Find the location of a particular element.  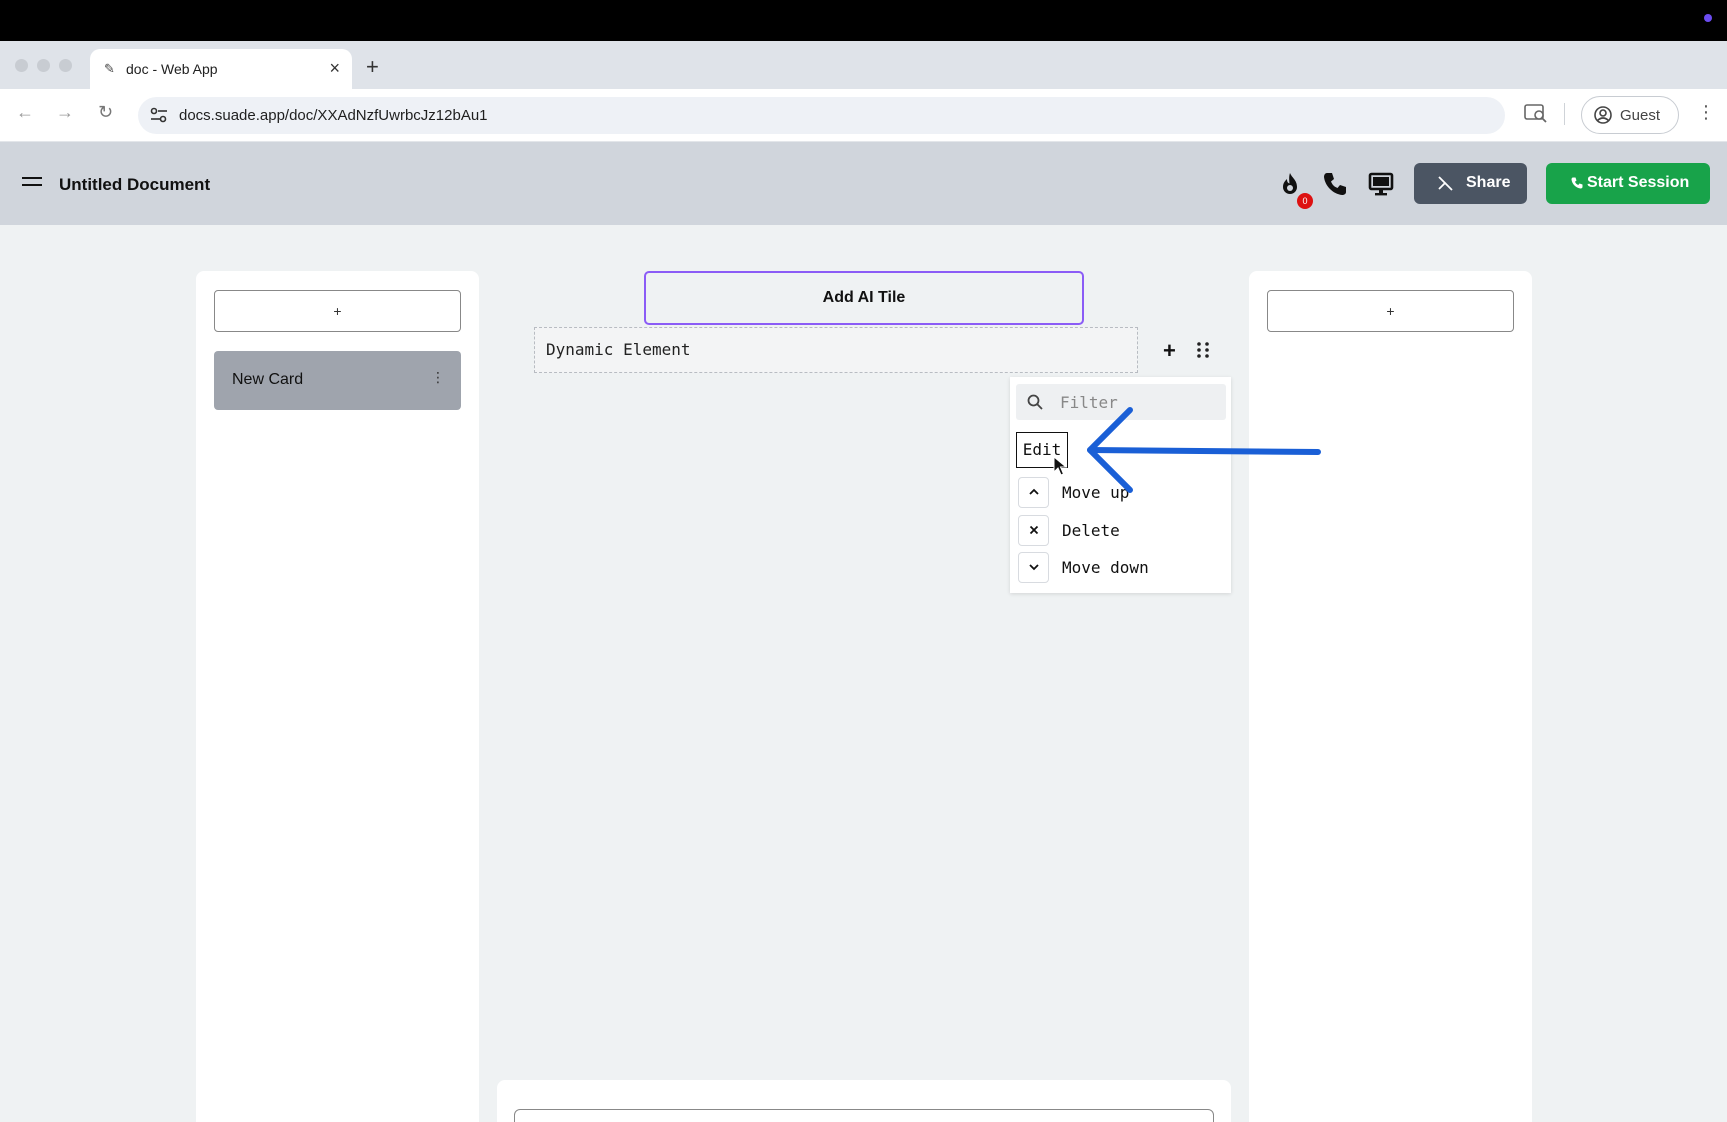

back-arrow-icon: ← is located at coordinates (25, 112).